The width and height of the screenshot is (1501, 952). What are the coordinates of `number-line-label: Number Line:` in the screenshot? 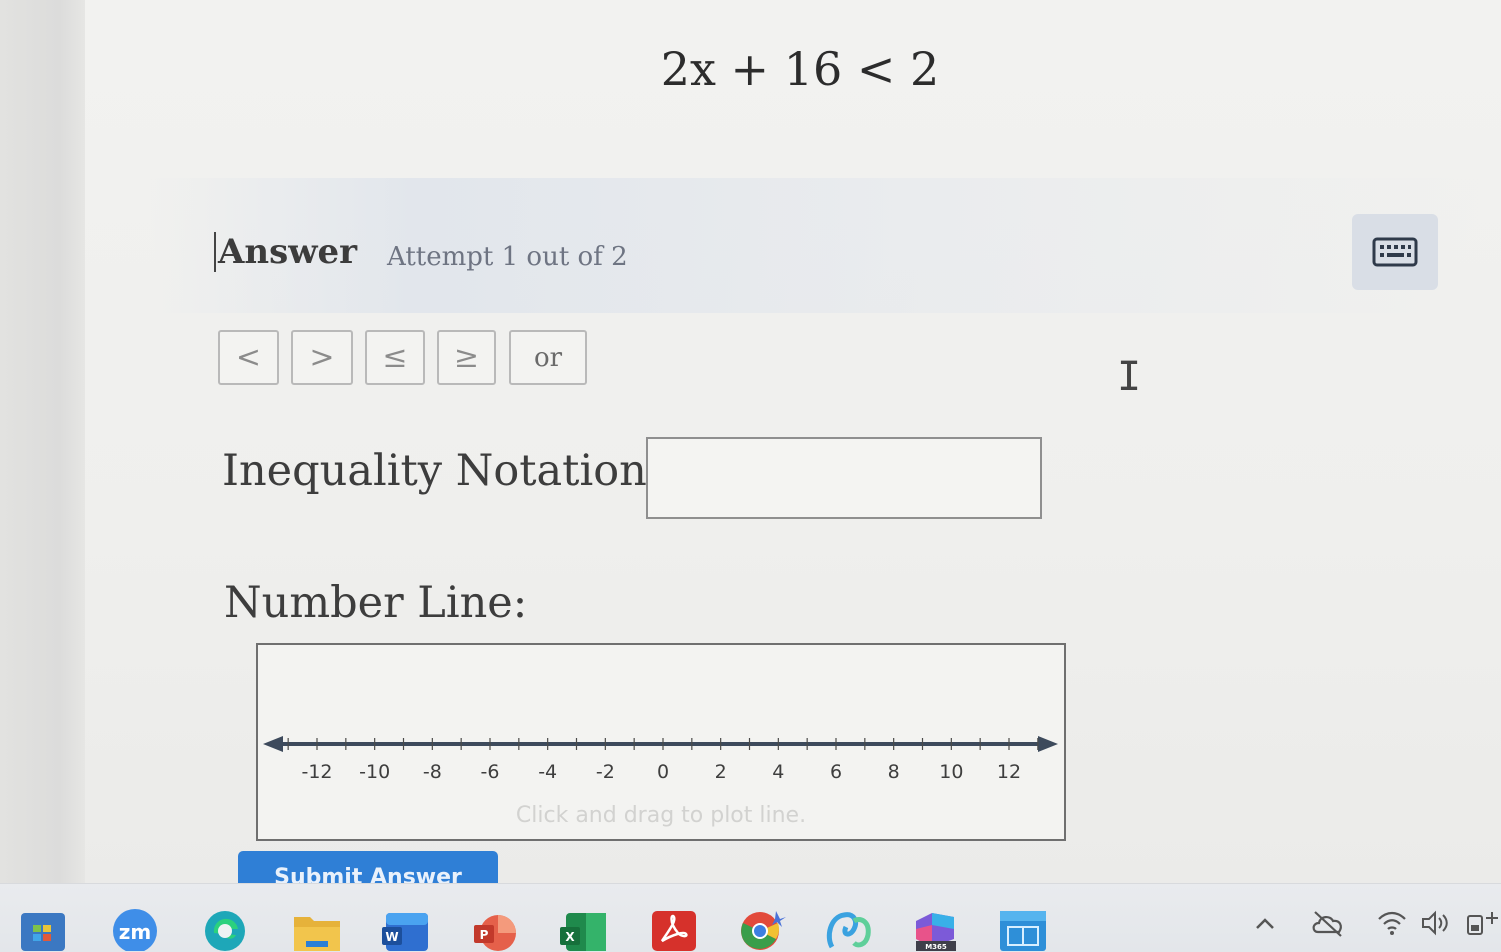 It's located at (376, 603).